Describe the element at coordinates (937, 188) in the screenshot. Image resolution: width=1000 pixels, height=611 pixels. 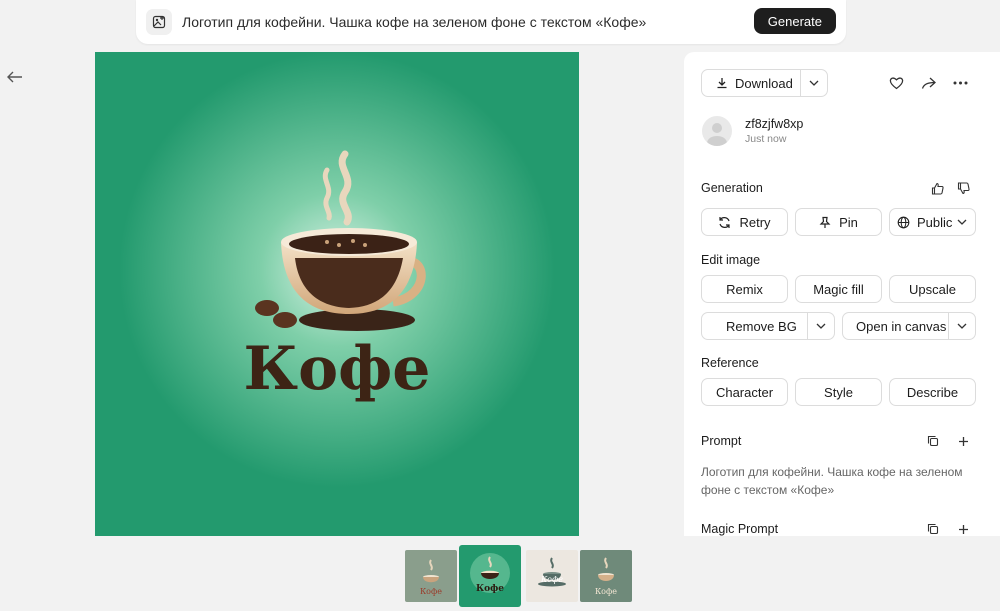
I see `thumbs-up-icon` at that location.